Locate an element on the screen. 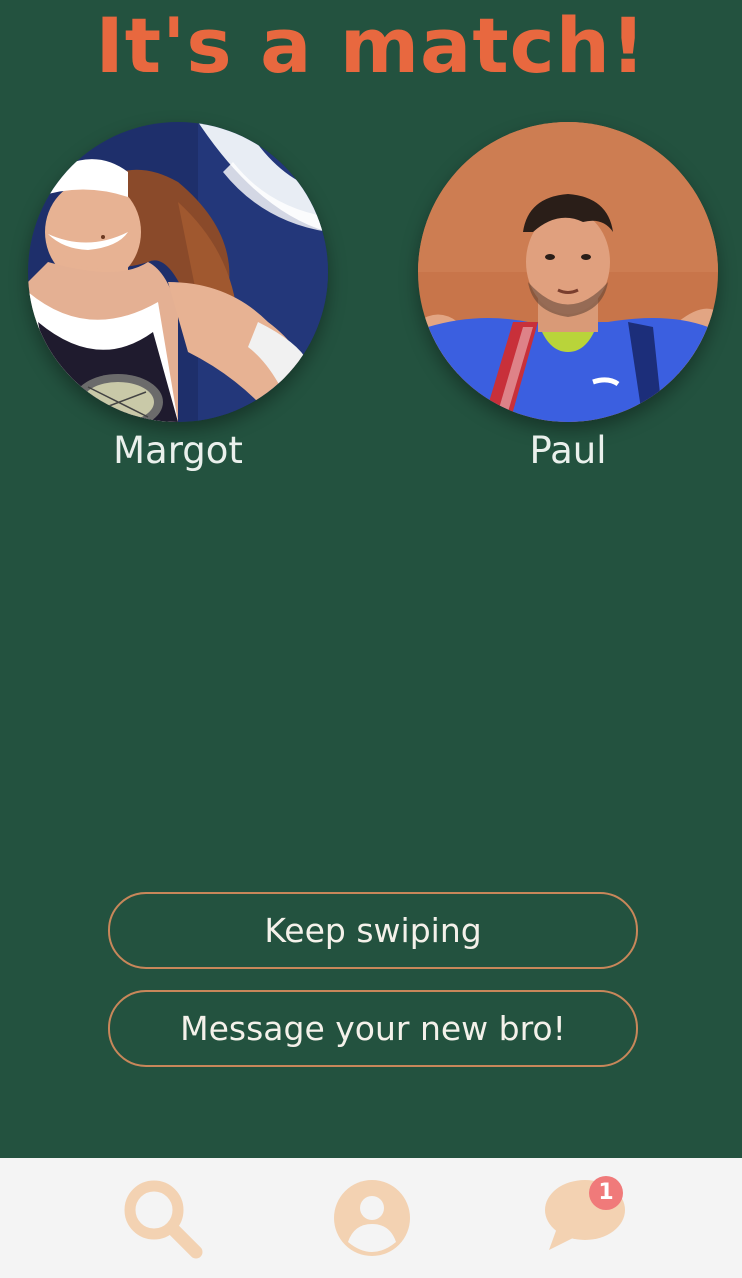 Image resolution: width=742 pixels, height=1278 pixels. profile-name-paul: Paul is located at coordinates (568, 450).